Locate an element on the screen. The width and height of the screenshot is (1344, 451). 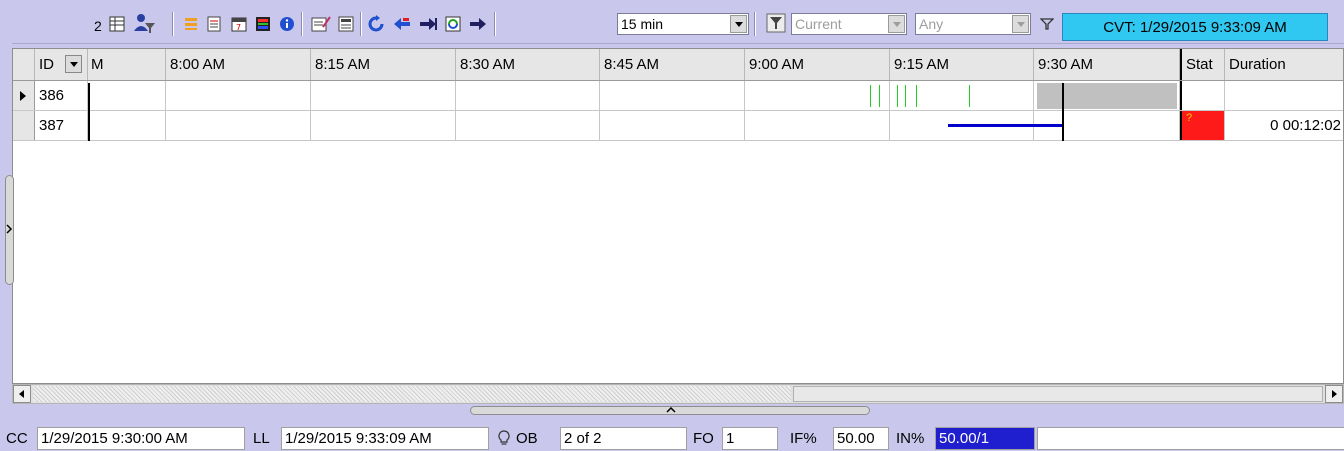
time-label: 9:15 AM is located at coordinates (922, 64).